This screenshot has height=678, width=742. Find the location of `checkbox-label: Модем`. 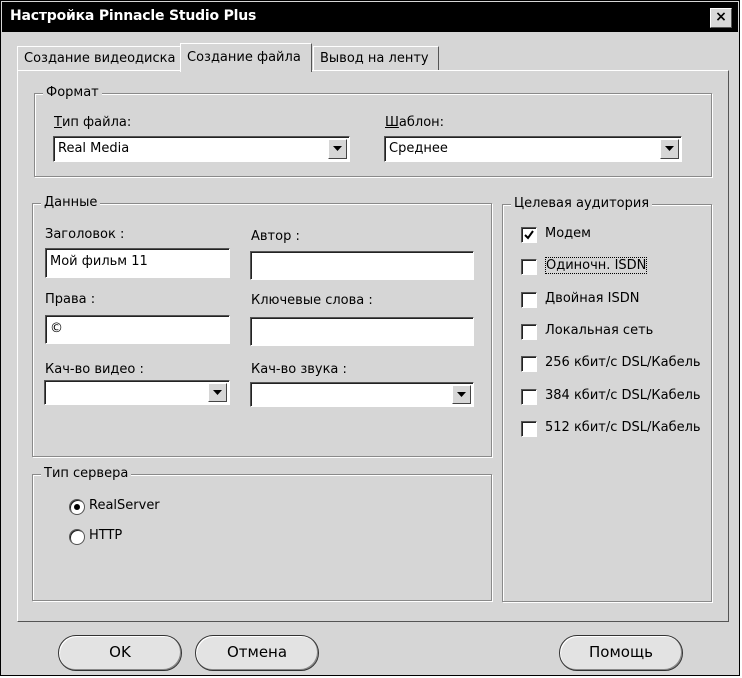

checkbox-label: Модем is located at coordinates (568, 233).